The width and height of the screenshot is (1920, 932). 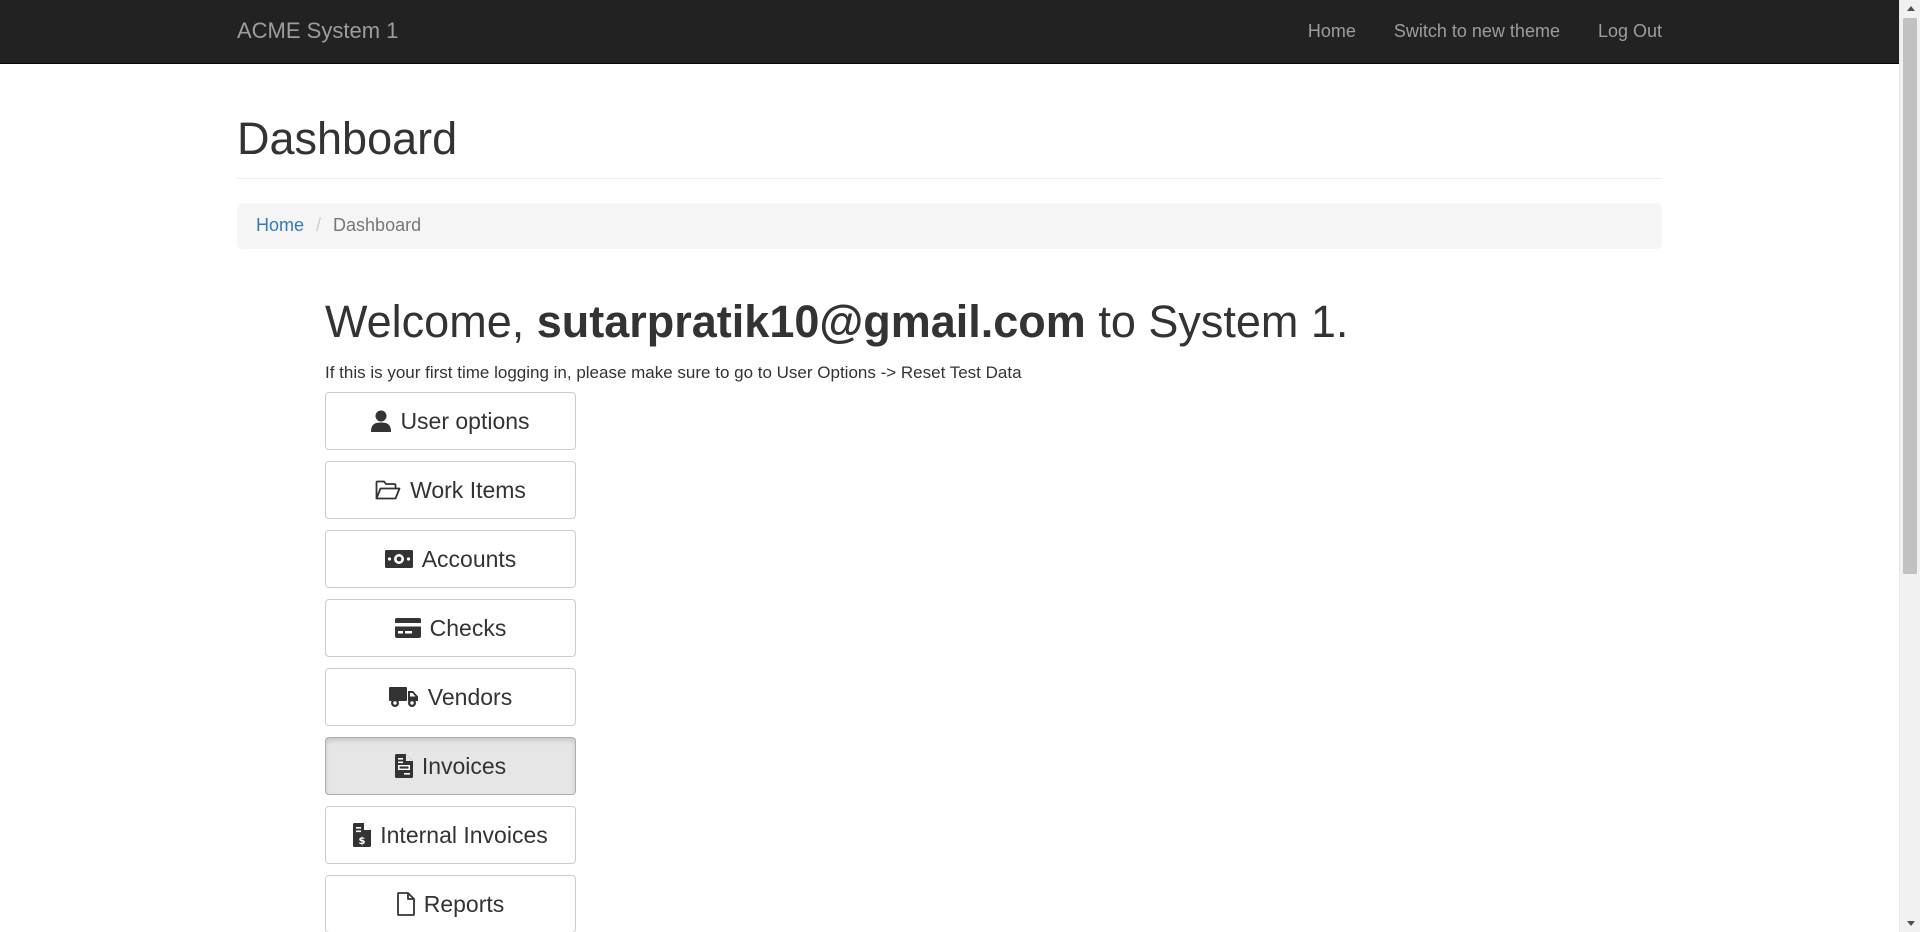 What do you see at coordinates (377, 225) in the screenshot?
I see `breadcrumb-current: Dashboard` at bounding box center [377, 225].